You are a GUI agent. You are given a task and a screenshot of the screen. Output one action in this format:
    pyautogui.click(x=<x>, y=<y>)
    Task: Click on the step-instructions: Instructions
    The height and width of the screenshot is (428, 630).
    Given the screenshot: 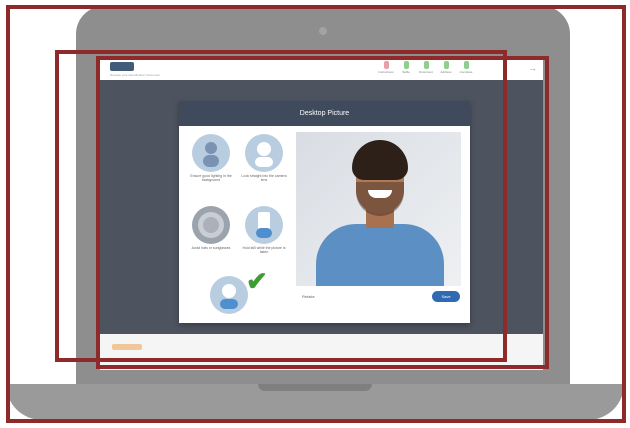 What is the action you would take?
    pyautogui.click(x=386, y=67)
    